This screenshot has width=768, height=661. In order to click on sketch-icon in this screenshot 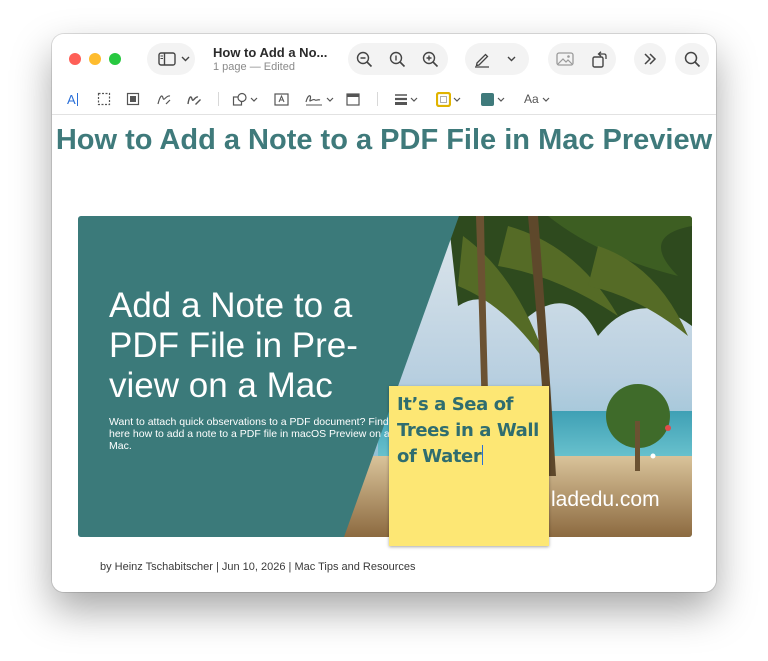, I will do `click(164, 100)`.